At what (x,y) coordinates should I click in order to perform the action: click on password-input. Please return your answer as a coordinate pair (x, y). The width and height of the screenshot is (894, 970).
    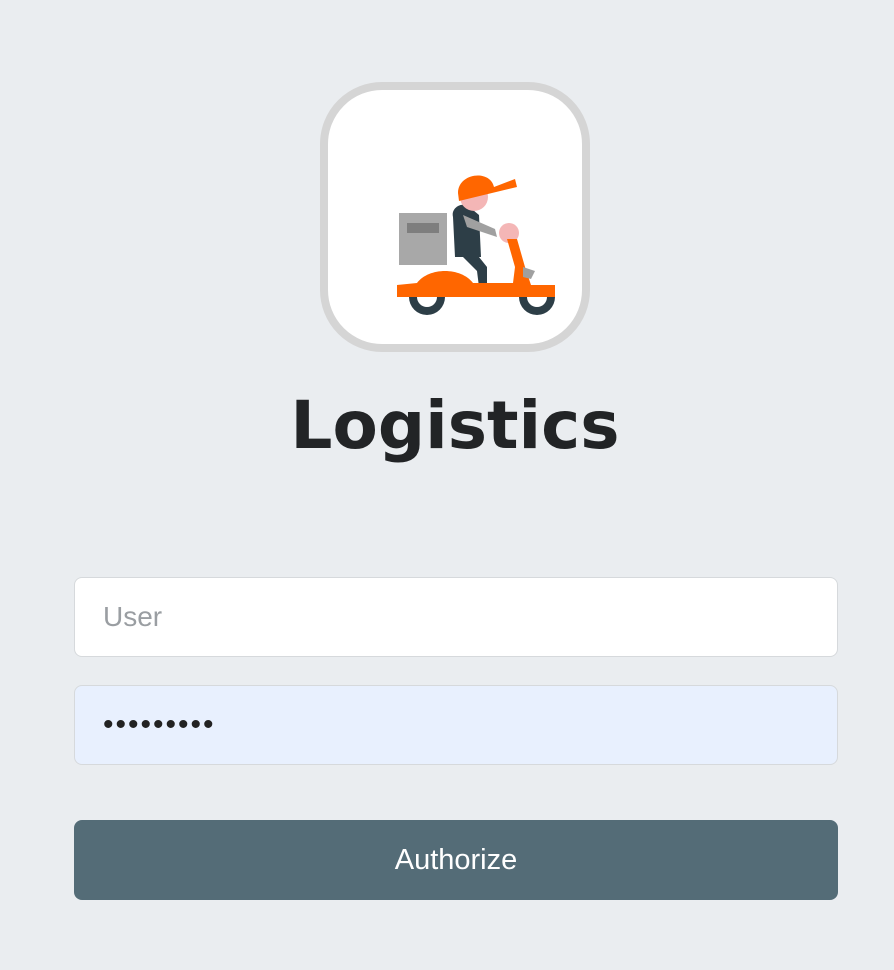
    Looking at the image, I should click on (456, 725).